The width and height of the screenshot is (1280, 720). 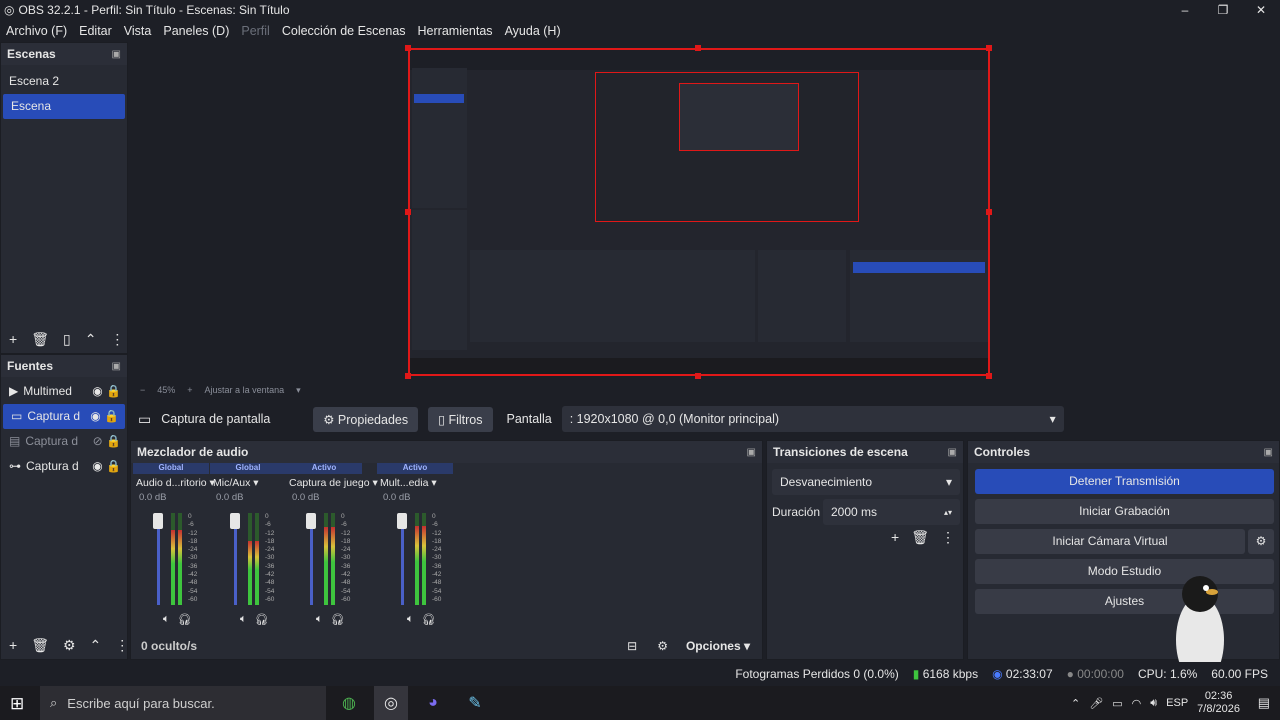 I want to click on fit-window-button: Ajustar a la ventana, so click(x=245, y=390).